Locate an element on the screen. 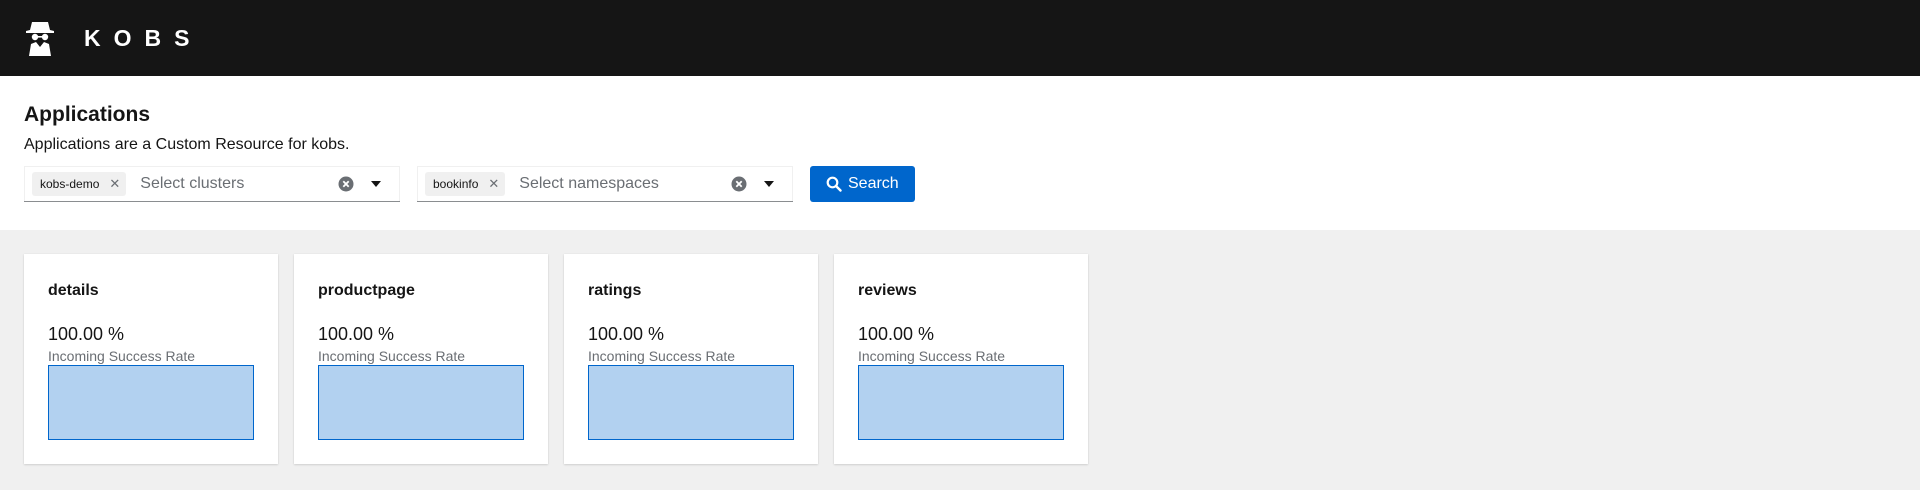 This screenshot has width=1920, height=490. search-button: Search is located at coordinates (862, 184).